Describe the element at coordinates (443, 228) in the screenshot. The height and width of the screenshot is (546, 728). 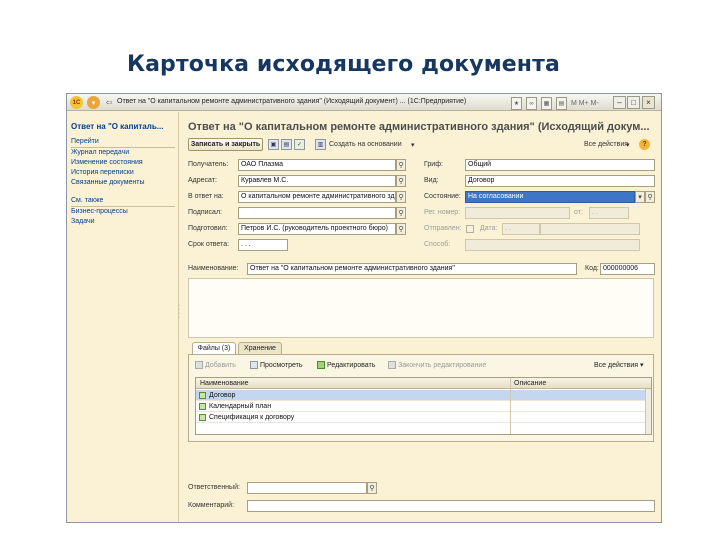
I see `sent-label: Отправлен:` at that location.